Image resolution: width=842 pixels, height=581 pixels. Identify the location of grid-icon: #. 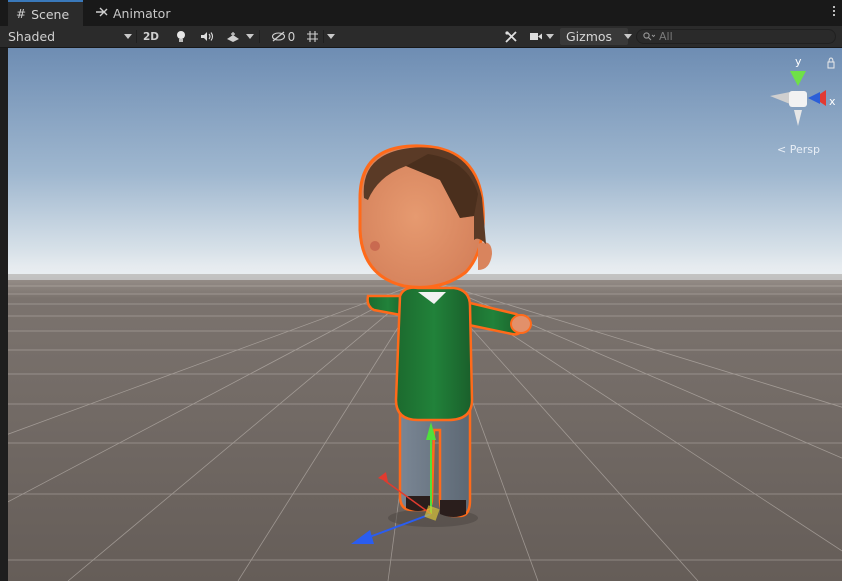
(21, 14).